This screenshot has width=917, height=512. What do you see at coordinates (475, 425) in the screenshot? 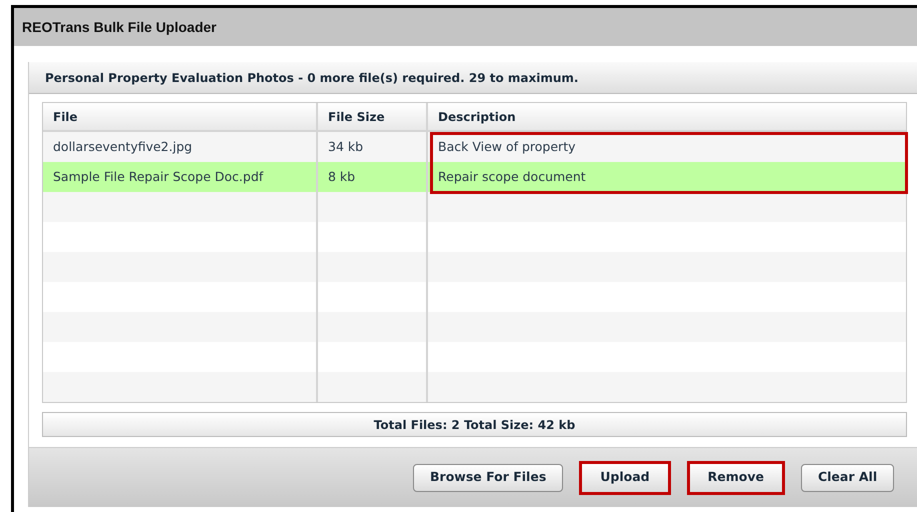
I see `summary-text: Total Files: 2 Total Size: 42 kb` at bounding box center [475, 425].